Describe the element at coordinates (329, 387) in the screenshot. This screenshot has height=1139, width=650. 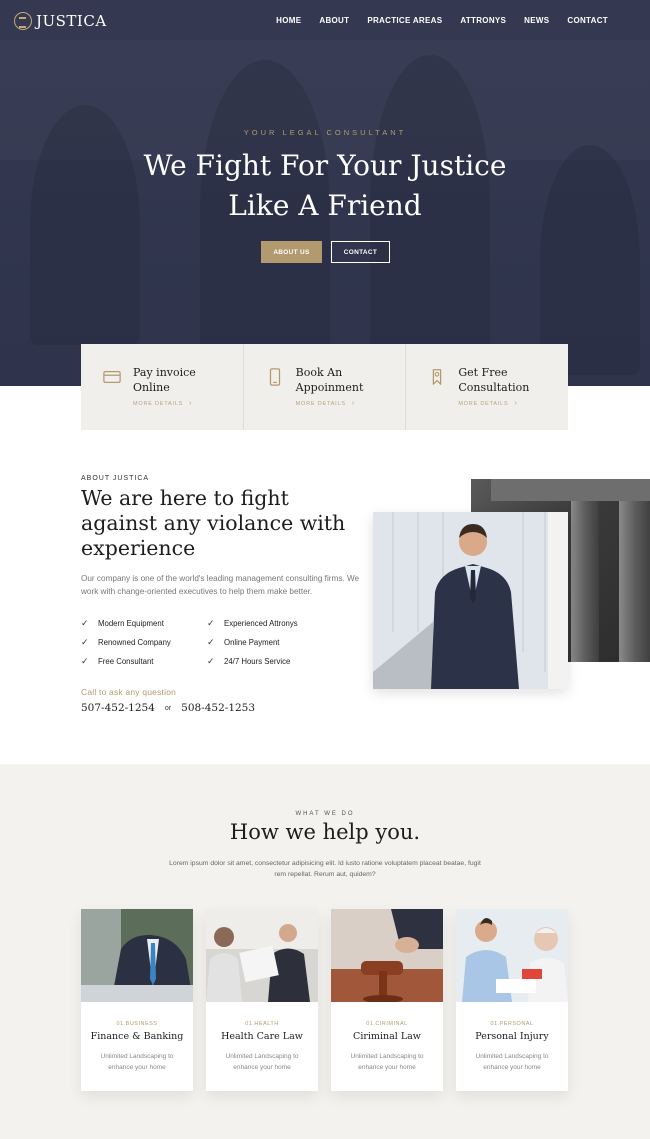
I see `feature-title-line-2: Appoinment` at that location.